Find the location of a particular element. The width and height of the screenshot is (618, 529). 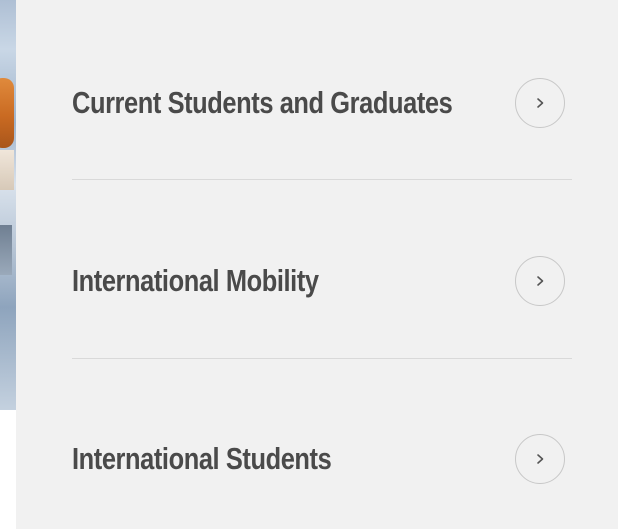

nav-item-label: International Mobility is located at coordinates (195, 280).